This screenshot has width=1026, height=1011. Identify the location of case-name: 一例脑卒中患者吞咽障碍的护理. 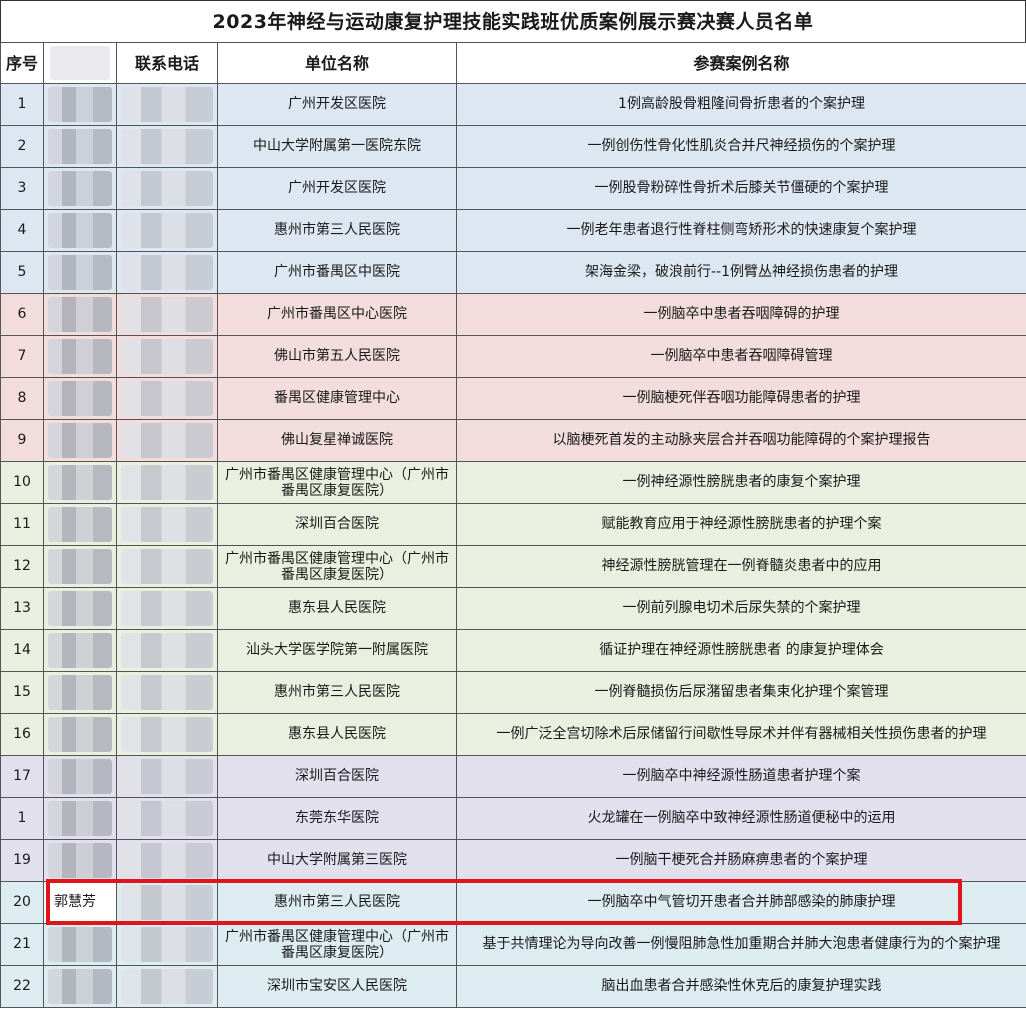
(741, 314).